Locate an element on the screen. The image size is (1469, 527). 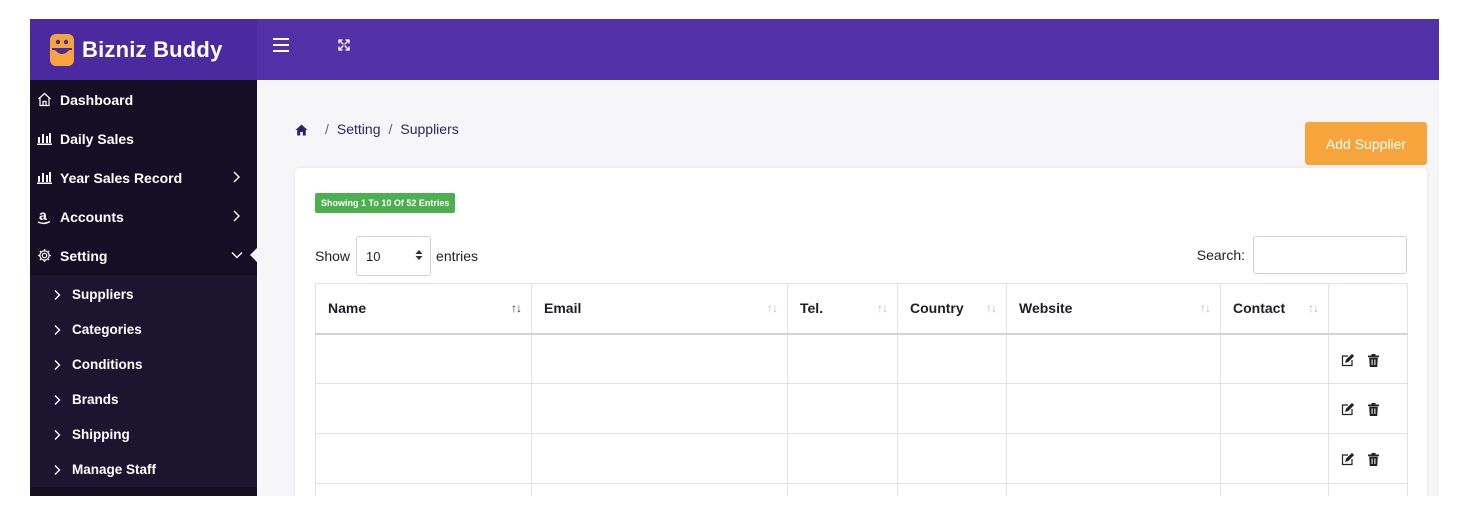
breadcrumb-current-page: Suppliers is located at coordinates (429, 129).